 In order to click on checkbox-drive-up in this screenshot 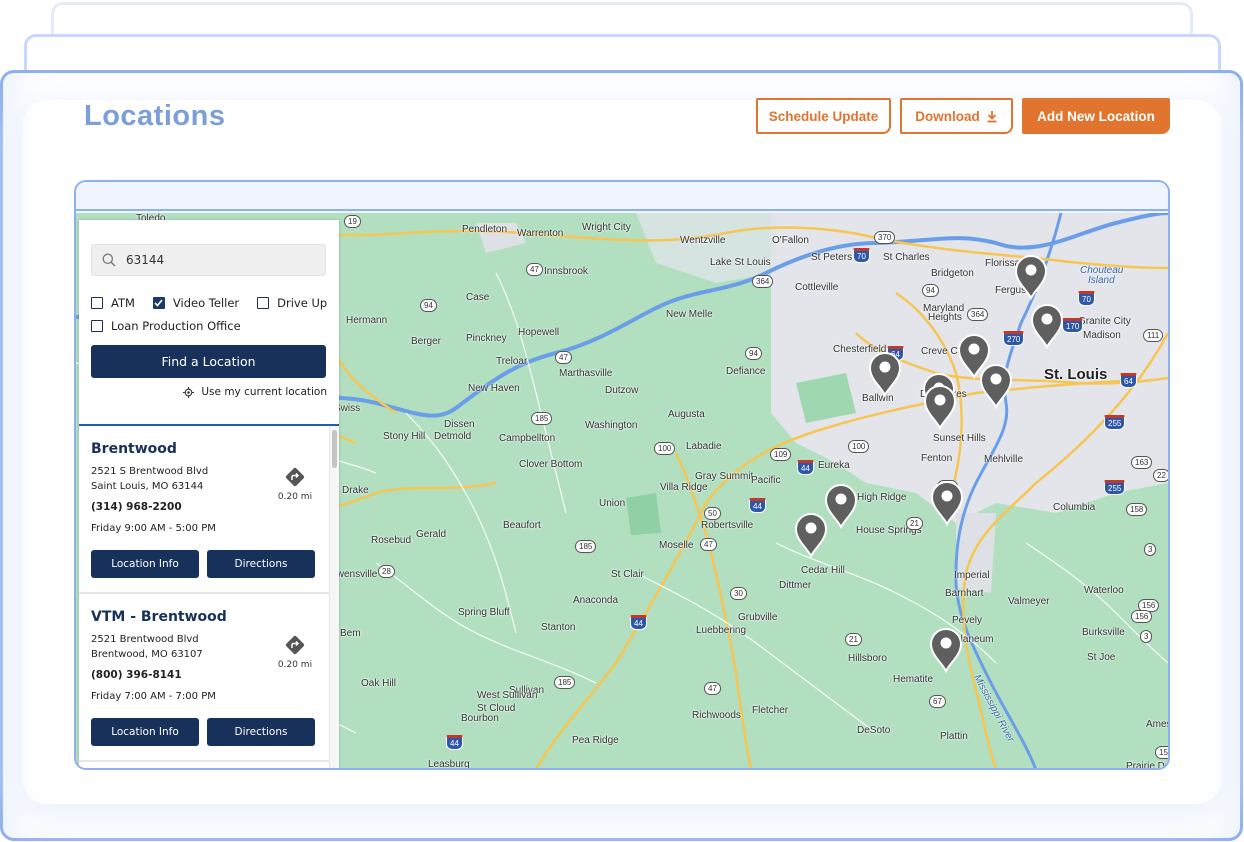, I will do `click(263, 302)`.